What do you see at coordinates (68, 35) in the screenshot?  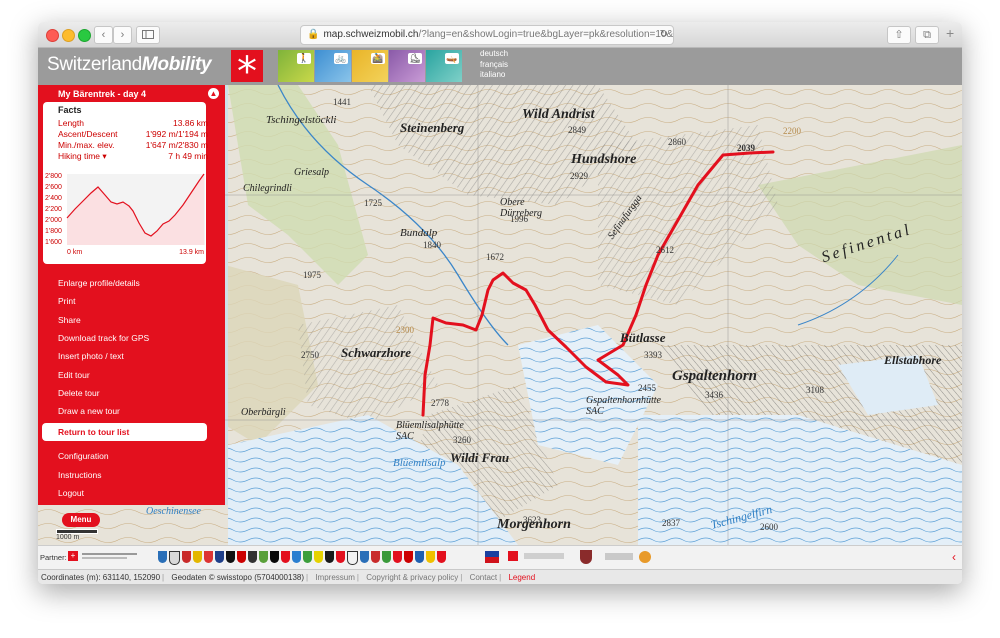 I see `minimize-window-button` at bounding box center [68, 35].